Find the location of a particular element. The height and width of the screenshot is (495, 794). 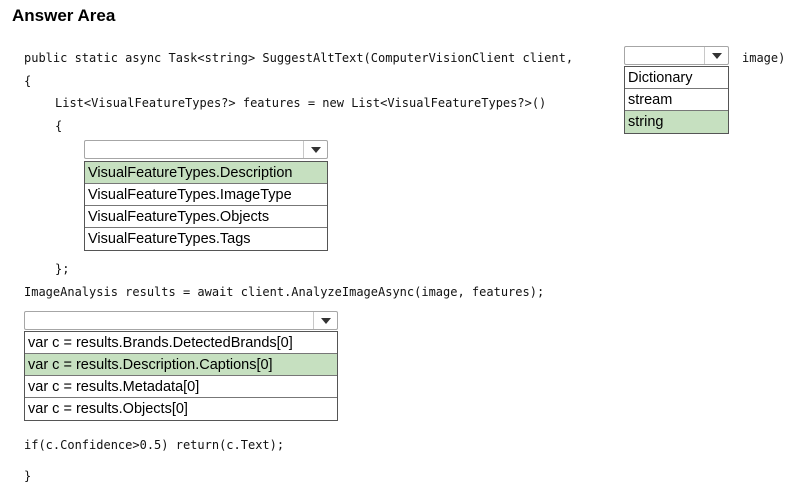

param-type-dropdown: Dictionary stream string is located at coordinates (676, 90).